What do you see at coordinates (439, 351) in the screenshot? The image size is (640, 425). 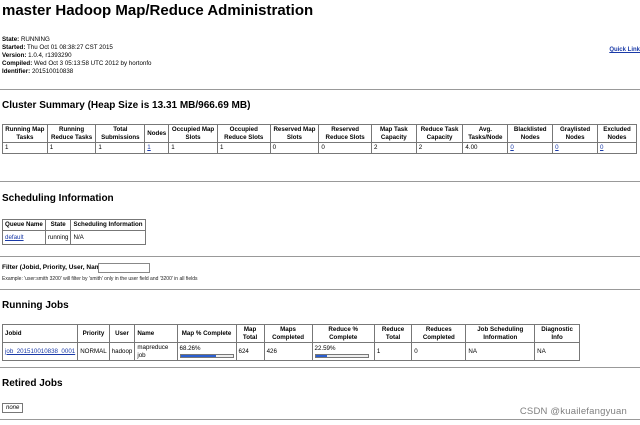 I see `reduces-completed: 0` at bounding box center [439, 351].